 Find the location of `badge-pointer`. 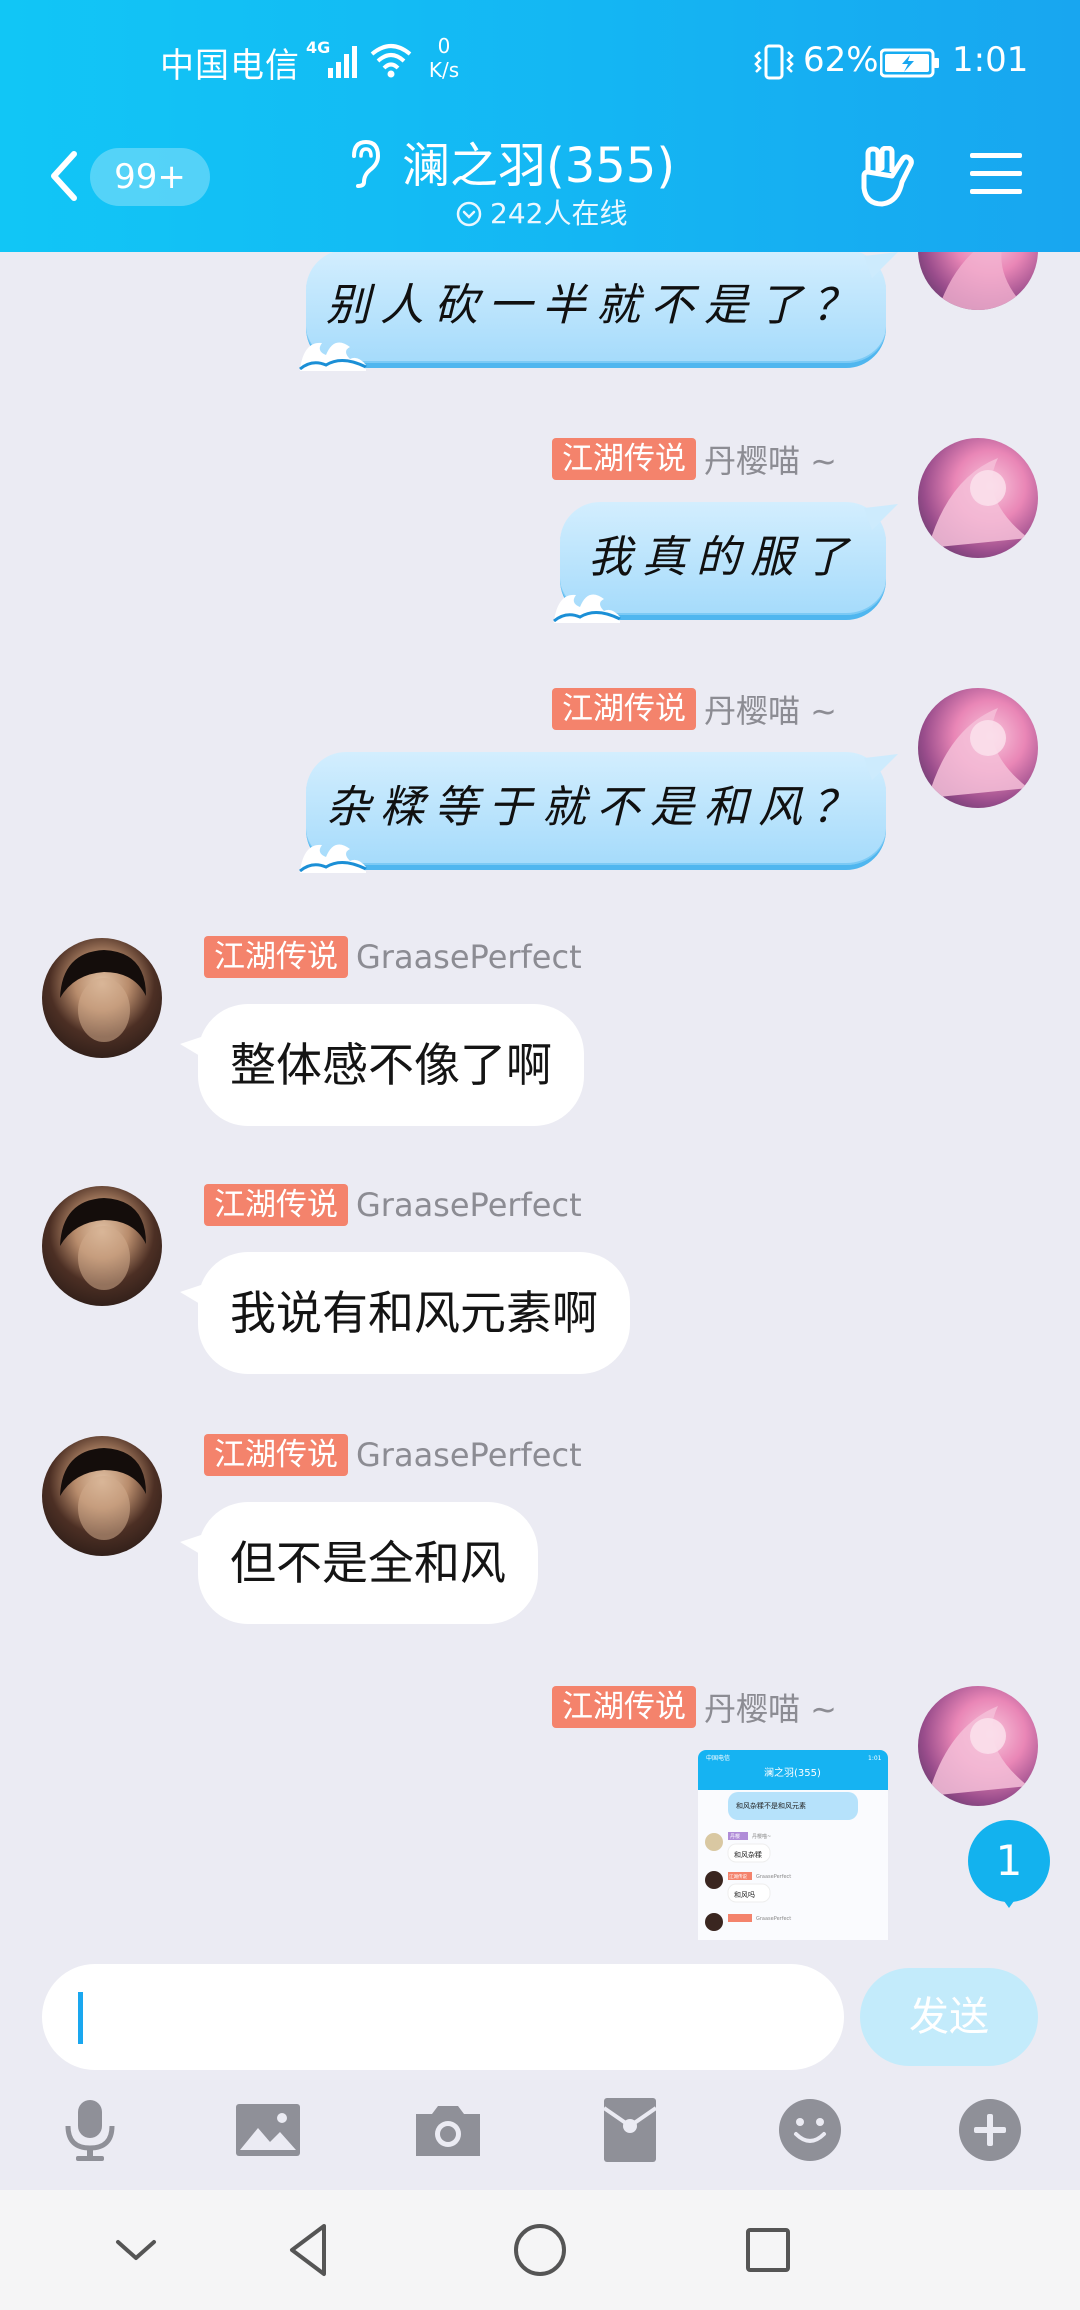

badge-pointer is located at coordinates (1009, 1901).